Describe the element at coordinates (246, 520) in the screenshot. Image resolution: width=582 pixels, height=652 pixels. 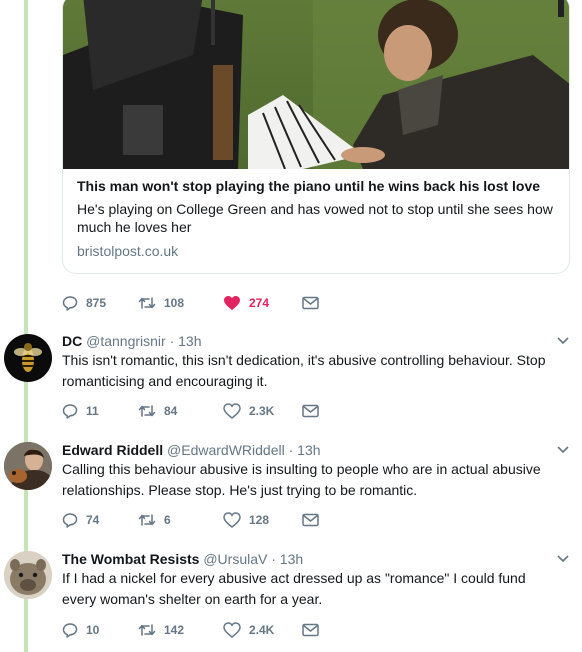
I see `like-button: 128` at that location.